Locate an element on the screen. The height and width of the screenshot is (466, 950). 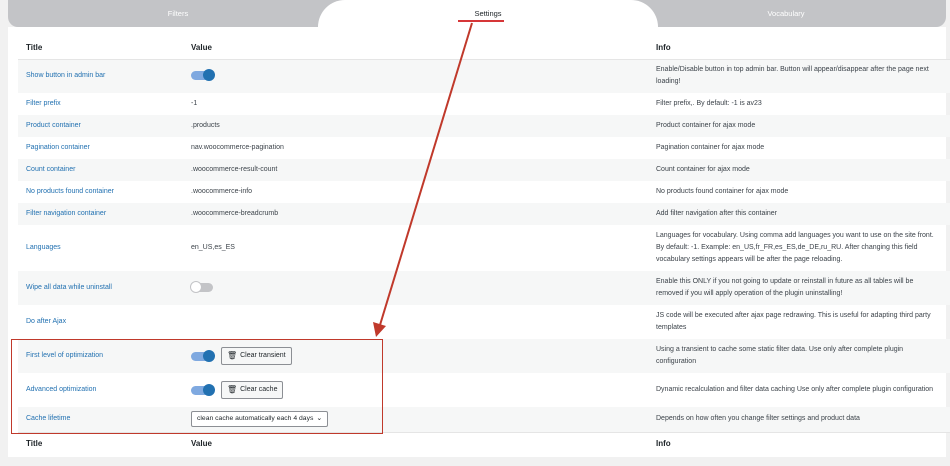
active-tab-underline is located at coordinates (481, 21).